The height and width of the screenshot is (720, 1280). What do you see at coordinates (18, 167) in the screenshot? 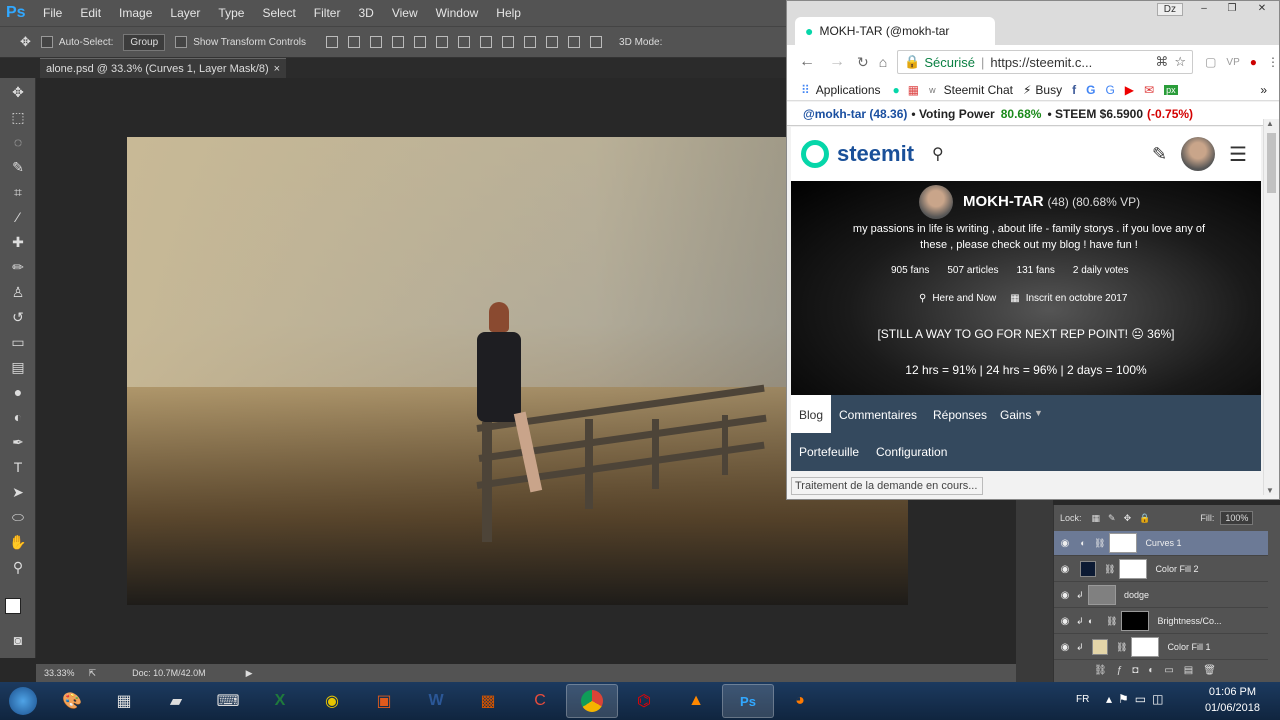
I see `quick-select-icon: ✎` at bounding box center [18, 167].